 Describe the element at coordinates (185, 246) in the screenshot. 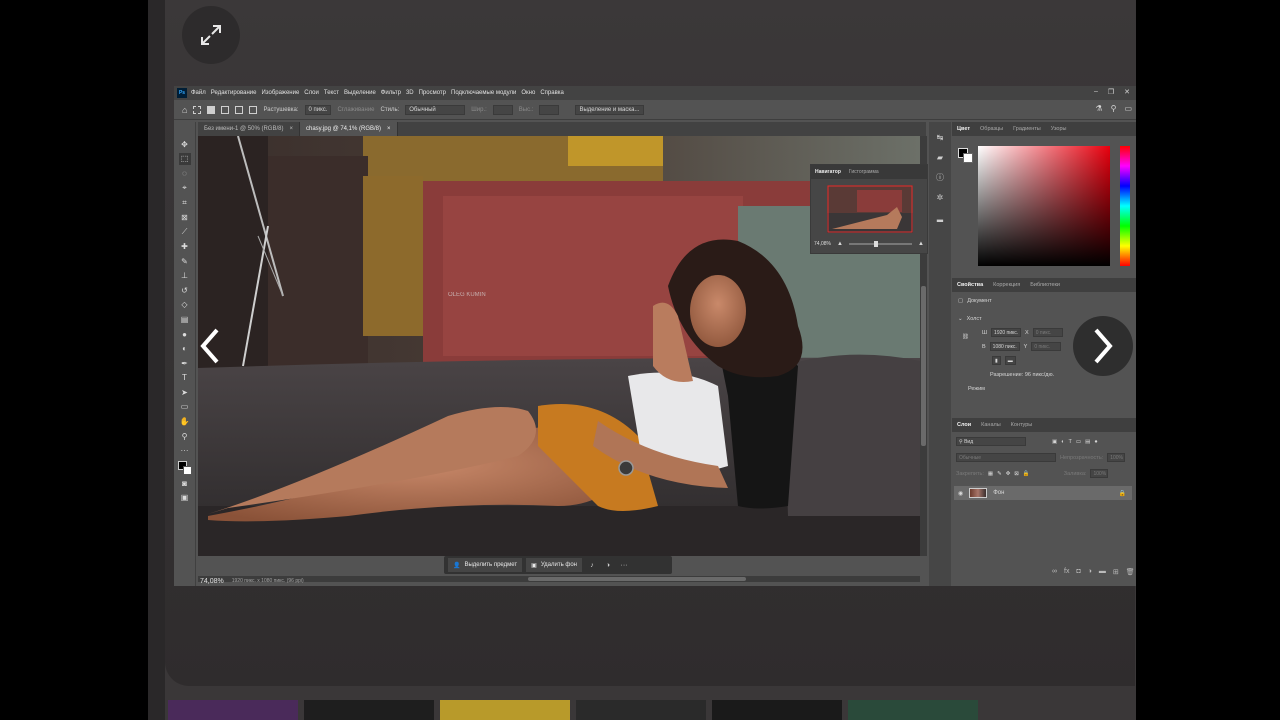

I see `healing-tool-icon: ✚` at that location.